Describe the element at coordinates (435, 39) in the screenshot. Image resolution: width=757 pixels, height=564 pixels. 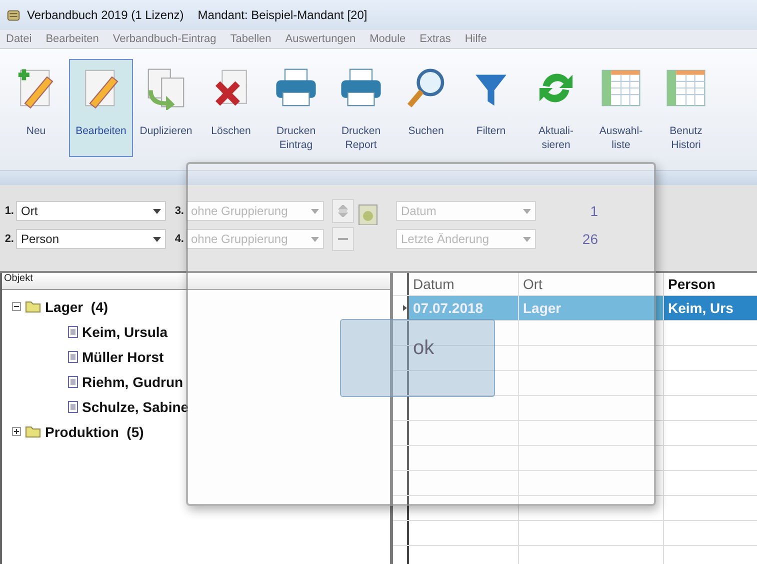
I see `menu-item: Extras` at that location.